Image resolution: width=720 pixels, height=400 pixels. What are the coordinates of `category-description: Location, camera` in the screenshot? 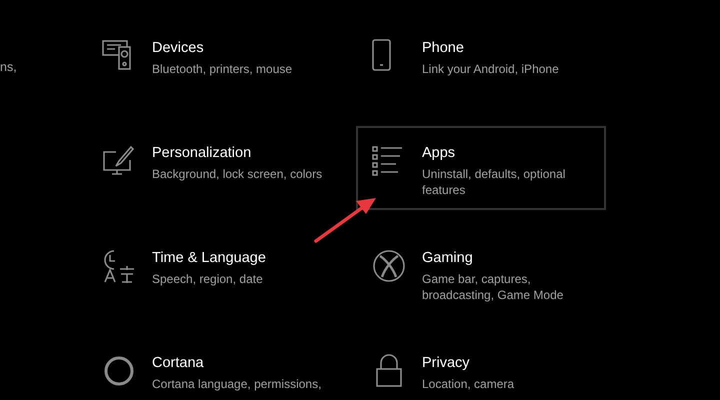 It's located at (468, 384).